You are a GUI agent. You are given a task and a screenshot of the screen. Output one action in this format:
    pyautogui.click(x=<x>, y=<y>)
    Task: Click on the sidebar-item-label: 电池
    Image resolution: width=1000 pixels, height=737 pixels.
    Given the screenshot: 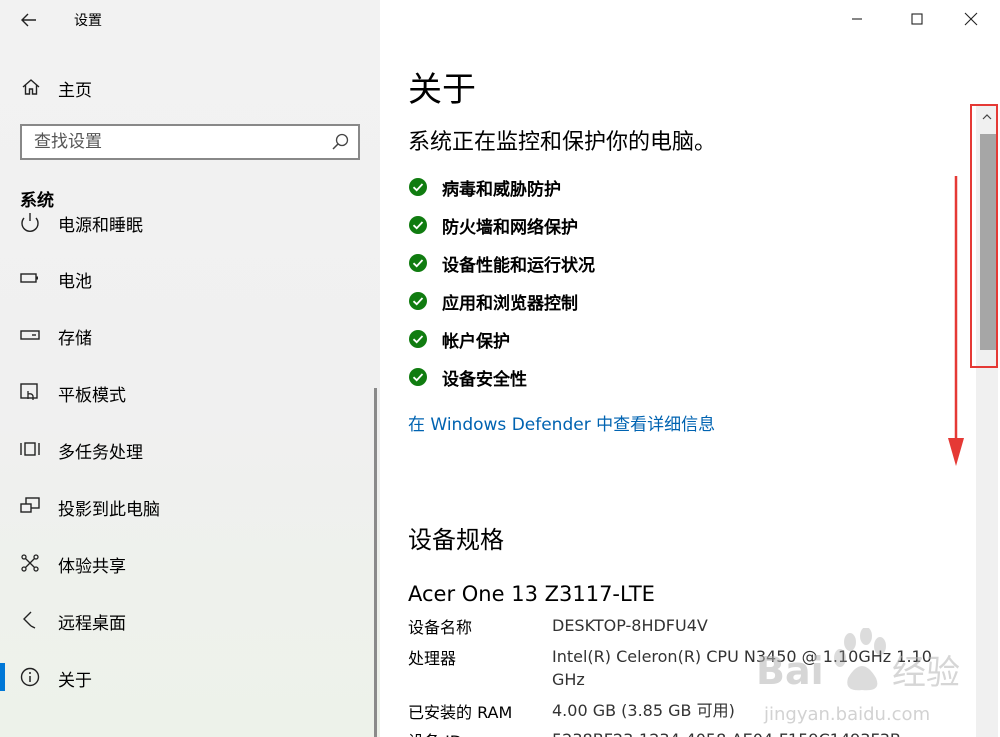 What is the action you would take?
    pyautogui.click(x=75, y=282)
    